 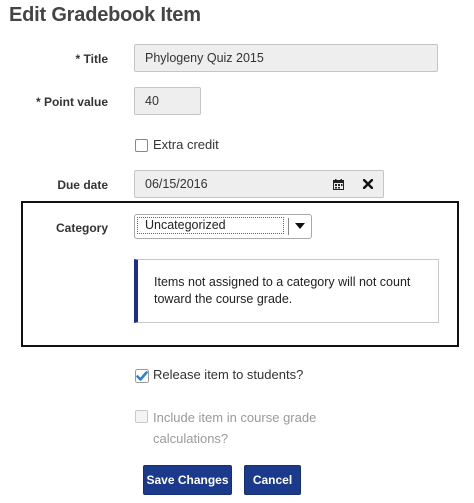 I want to click on include-checkbox, so click(x=141, y=416).